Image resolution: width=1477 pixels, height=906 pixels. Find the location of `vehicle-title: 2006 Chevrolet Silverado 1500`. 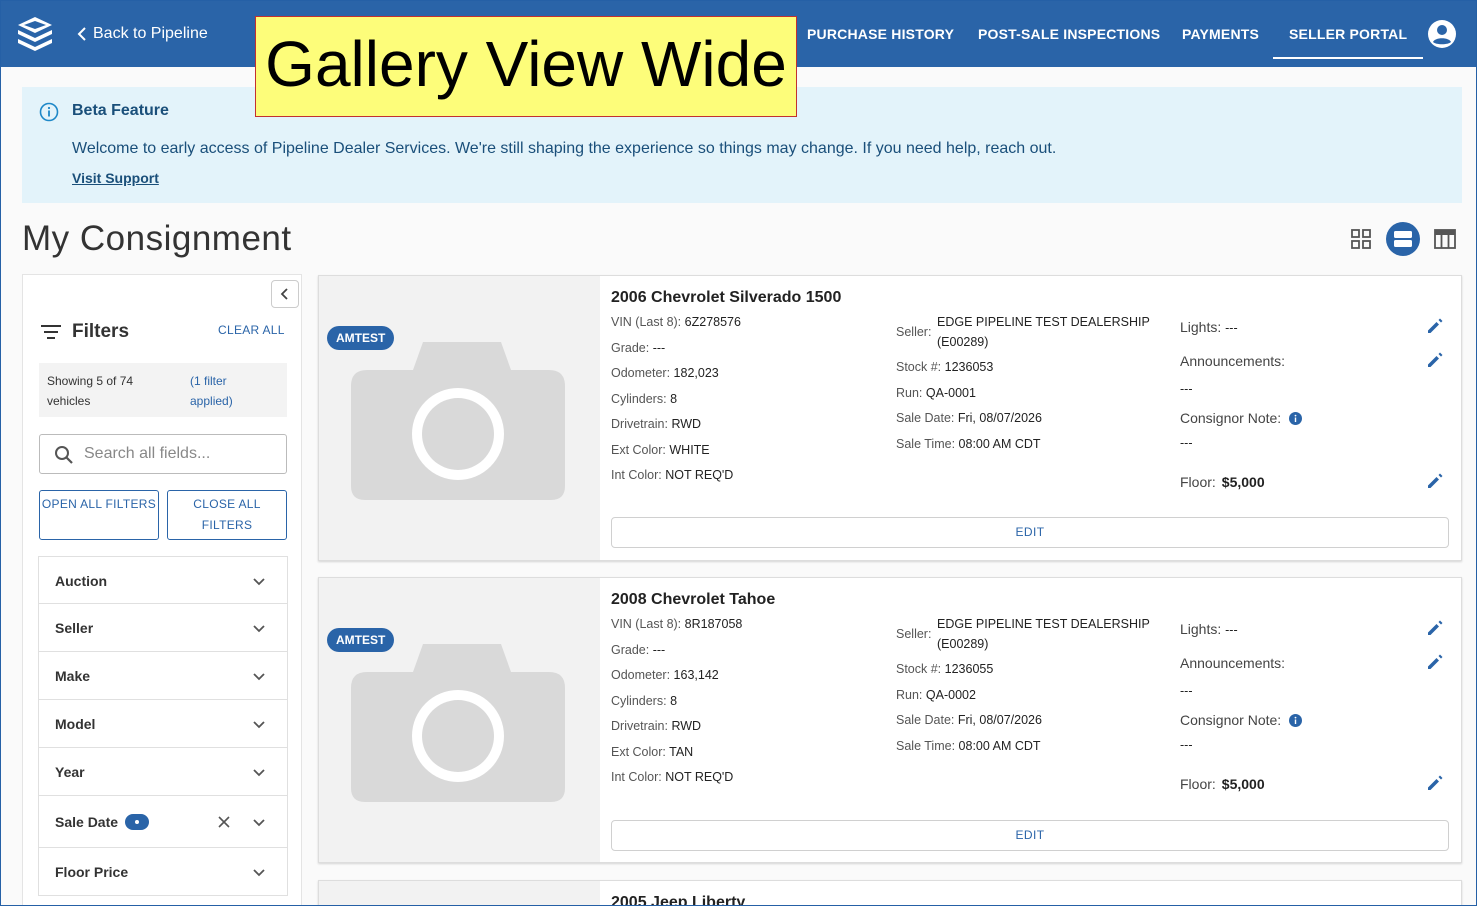

vehicle-title: 2006 Chevrolet Silverado 1500 is located at coordinates (726, 297).